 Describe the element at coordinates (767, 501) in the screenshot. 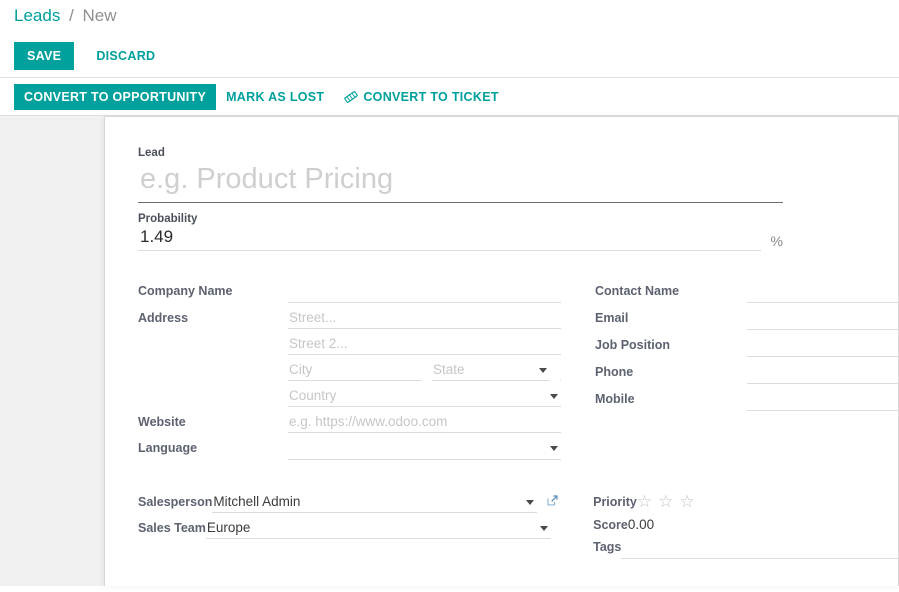

I see `priority-stars: ☆ ☆ ☆` at that location.